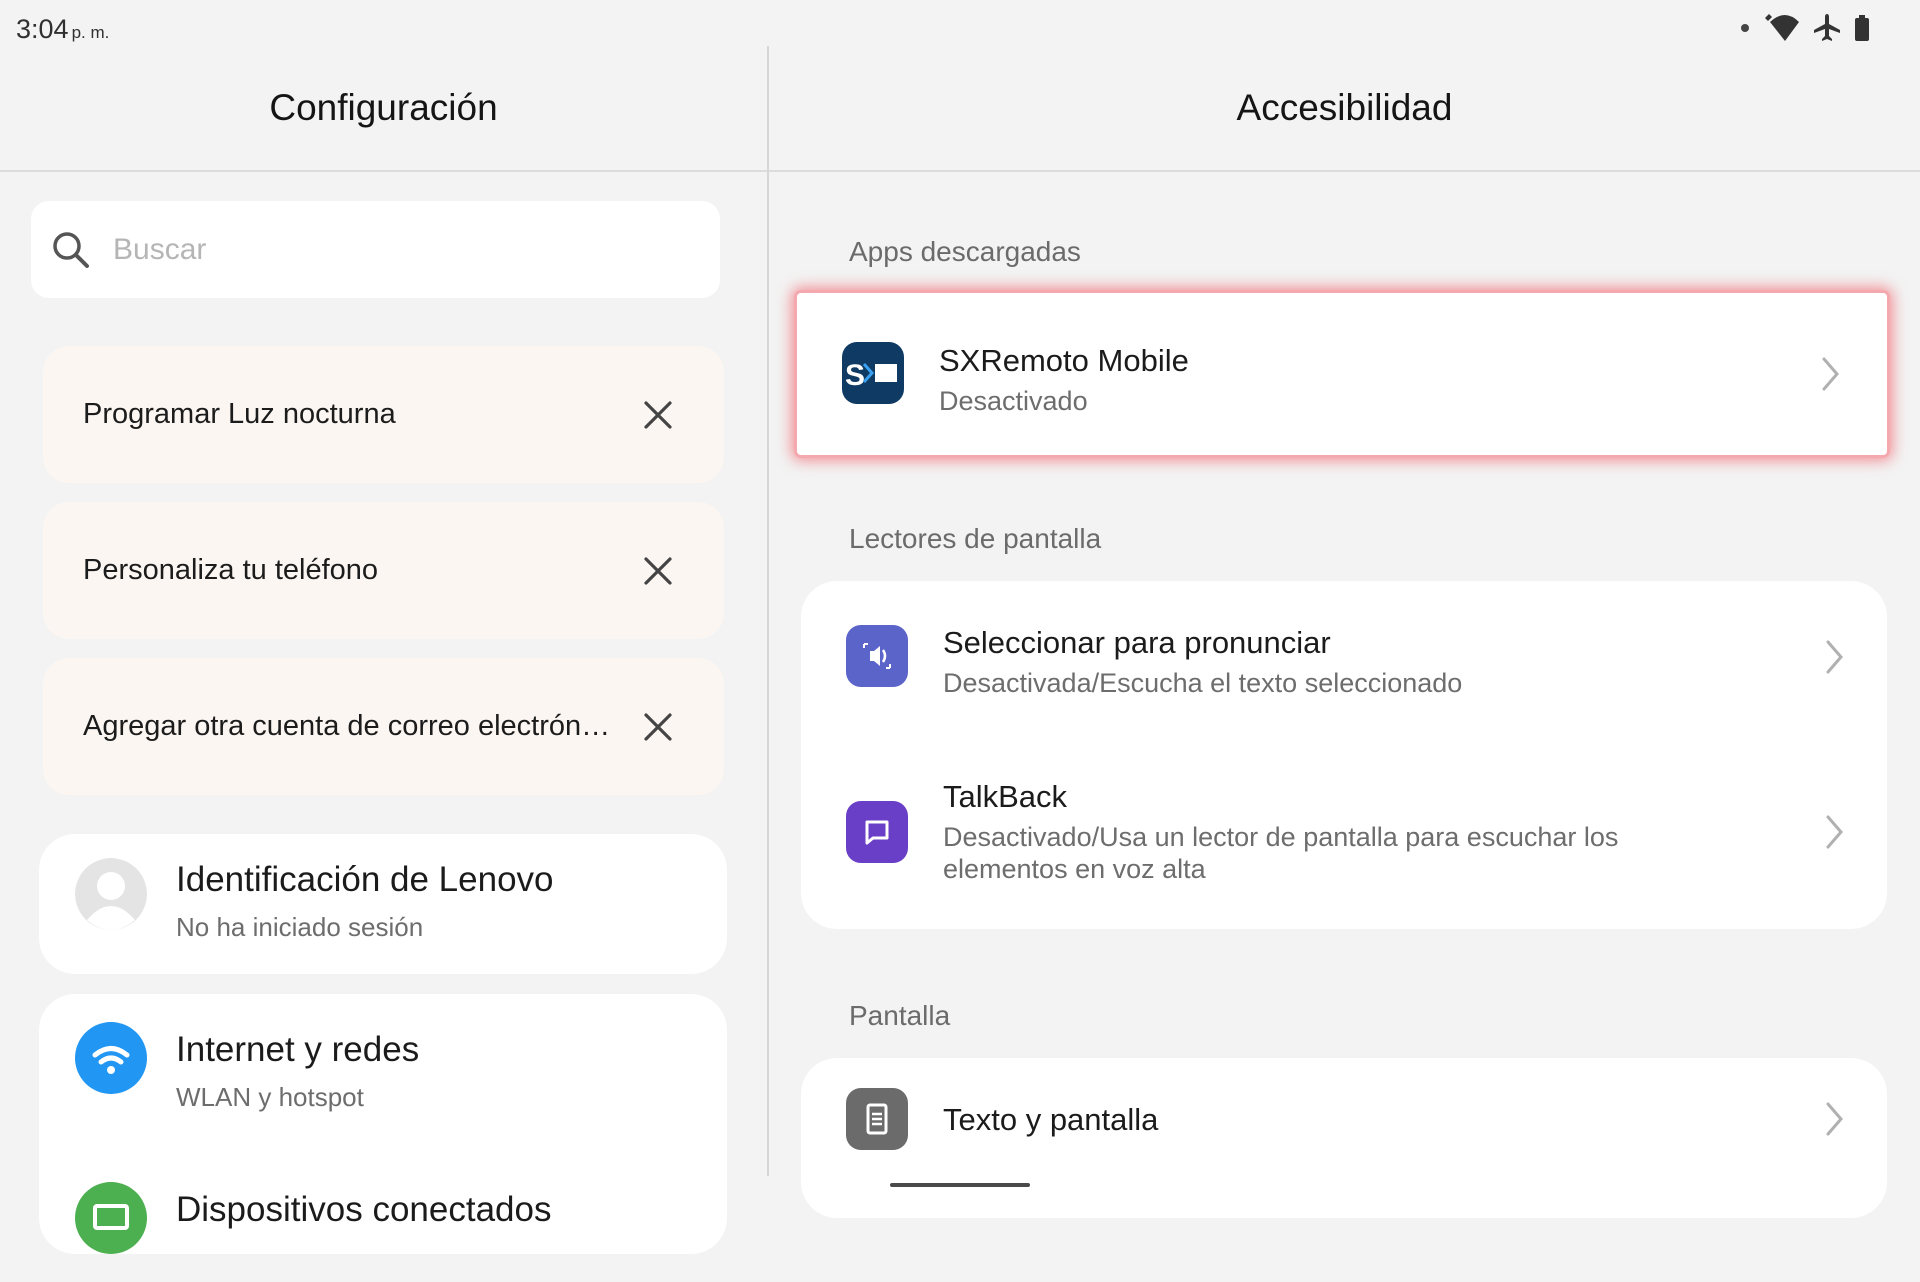 The height and width of the screenshot is (1282, 1920). I want to click on select-to-speak-icon-badge, so click(877, 656).